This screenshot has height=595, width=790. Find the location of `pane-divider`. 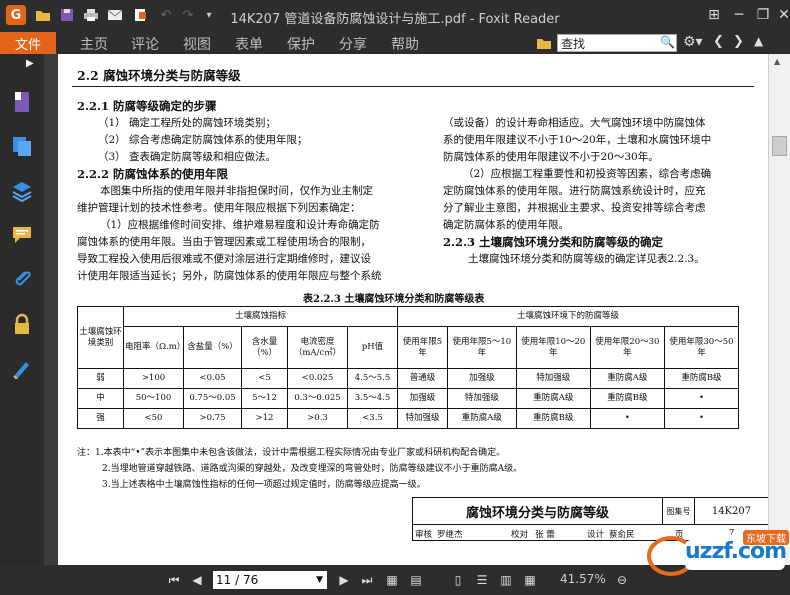

pane-divider is located at coordinates (51, 309).